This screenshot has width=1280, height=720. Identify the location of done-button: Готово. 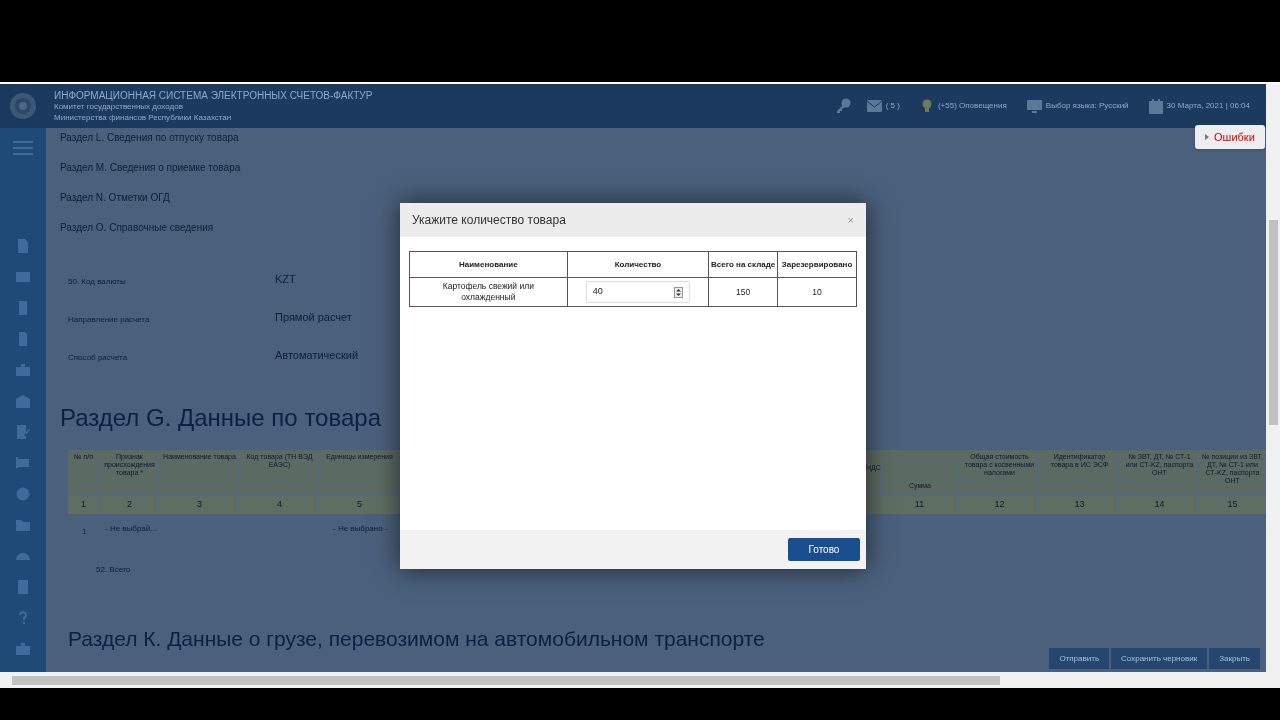
(824, 549).